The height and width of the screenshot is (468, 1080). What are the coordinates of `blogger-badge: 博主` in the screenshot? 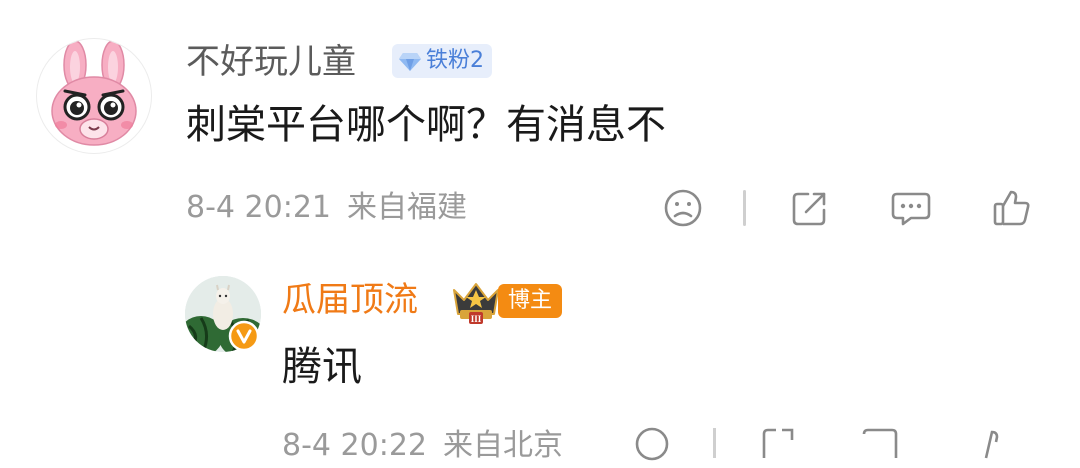 It's located at (530, 301).